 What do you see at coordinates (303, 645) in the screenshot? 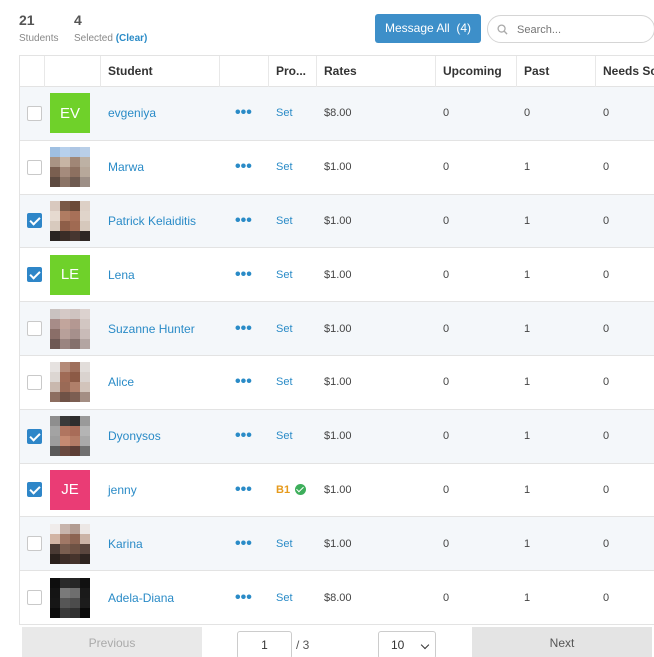
I see `page-total: / 3` at bounding box center [303, 645].